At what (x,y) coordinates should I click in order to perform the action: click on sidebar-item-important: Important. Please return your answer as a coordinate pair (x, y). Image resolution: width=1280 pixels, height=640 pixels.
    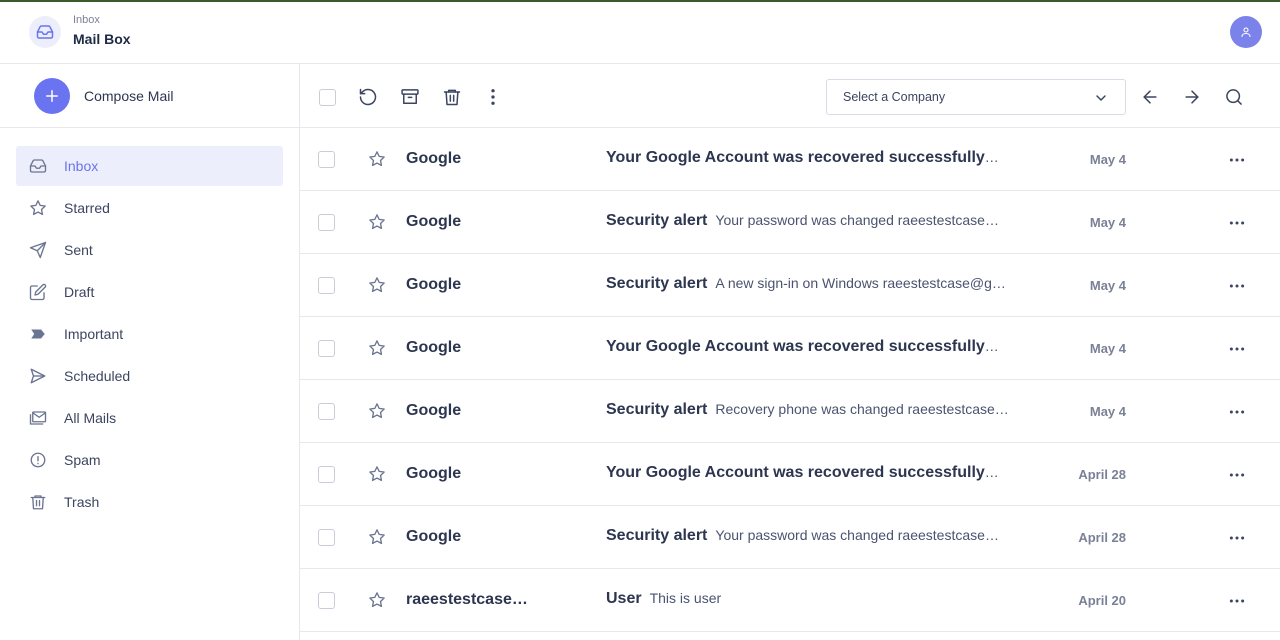
    Looking at the image, I should click on (149, 334).